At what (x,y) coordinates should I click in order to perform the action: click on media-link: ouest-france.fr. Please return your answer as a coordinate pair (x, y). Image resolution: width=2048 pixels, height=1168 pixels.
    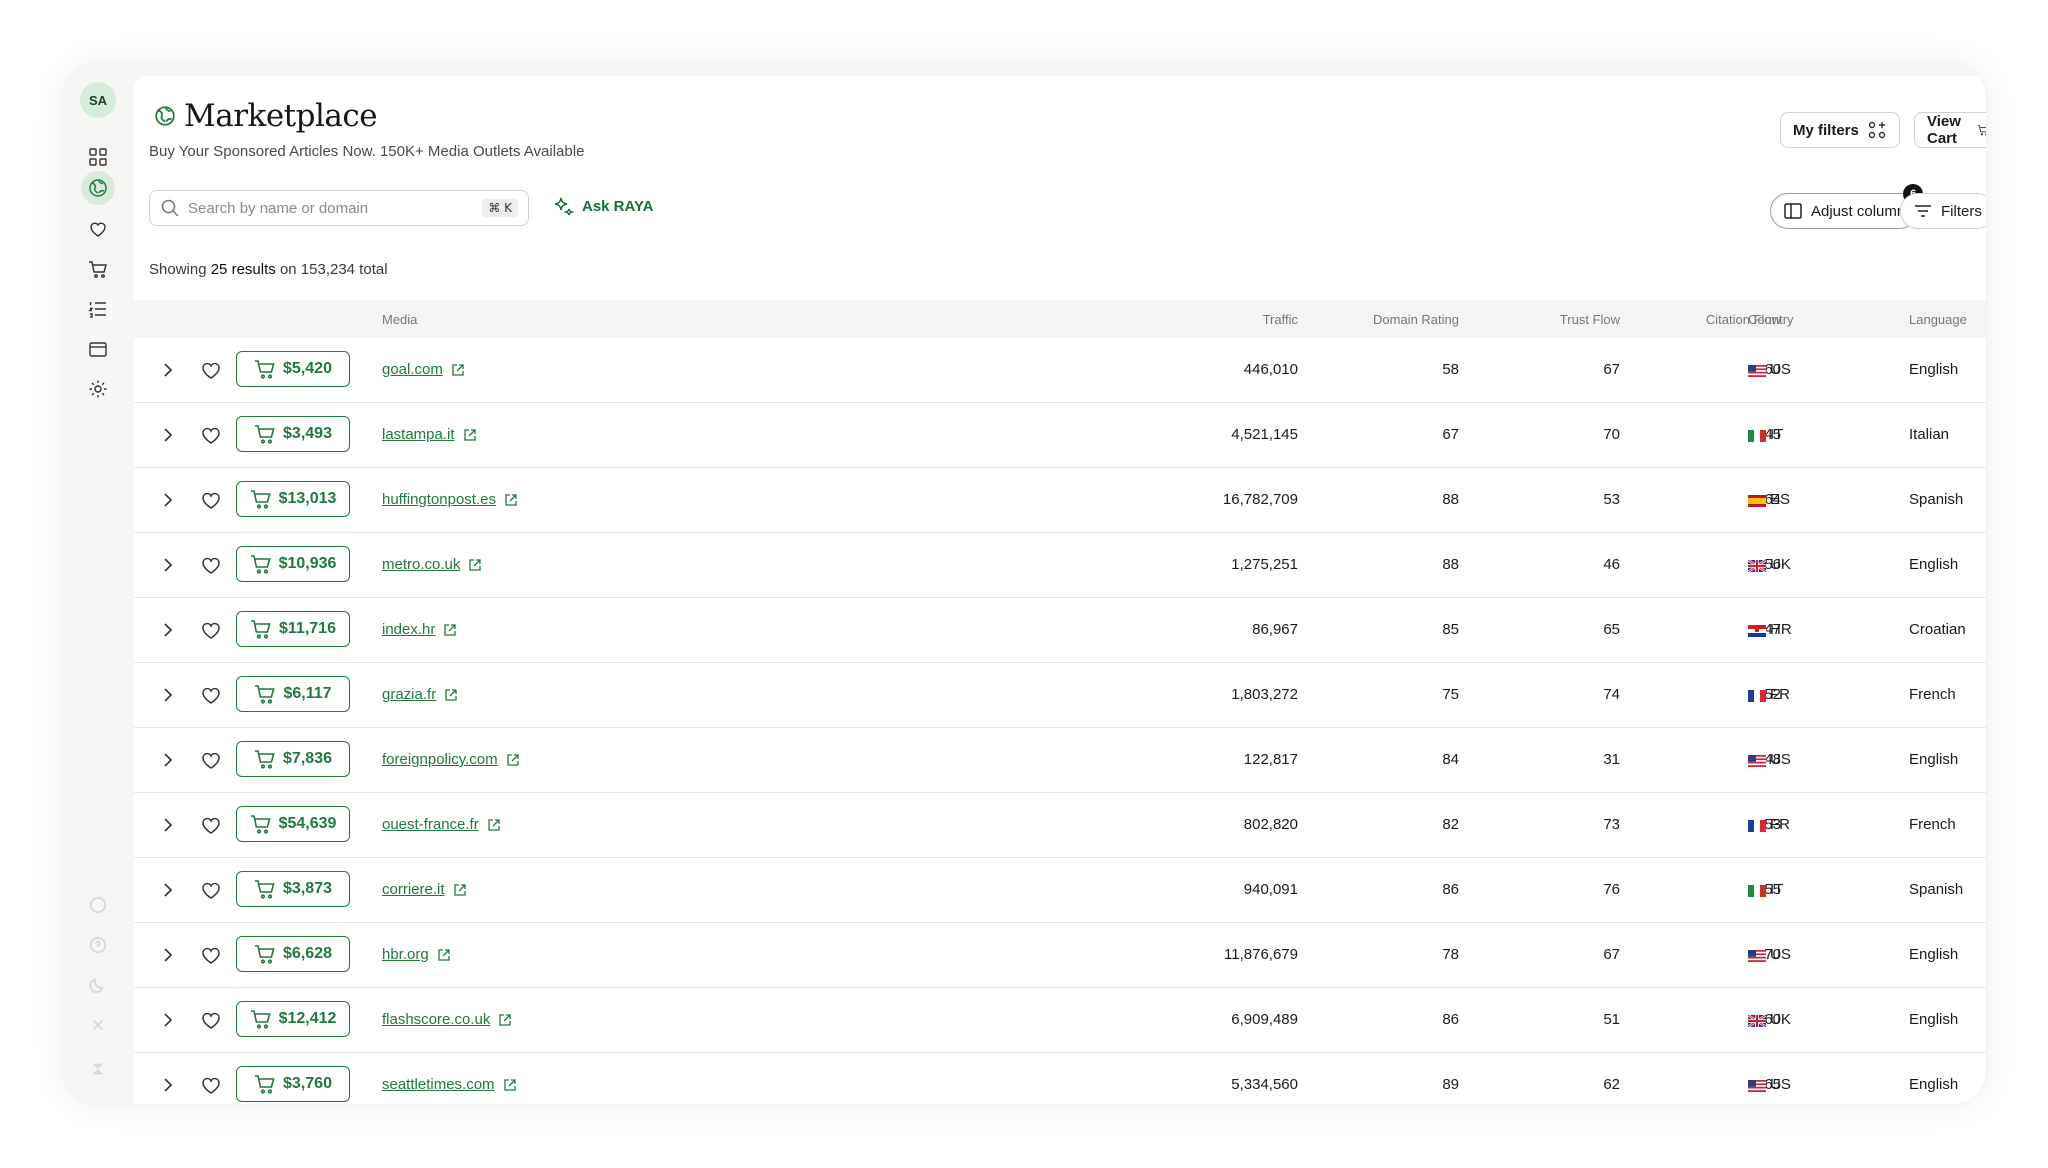
    Looking at the image, I should click on (430, 824).